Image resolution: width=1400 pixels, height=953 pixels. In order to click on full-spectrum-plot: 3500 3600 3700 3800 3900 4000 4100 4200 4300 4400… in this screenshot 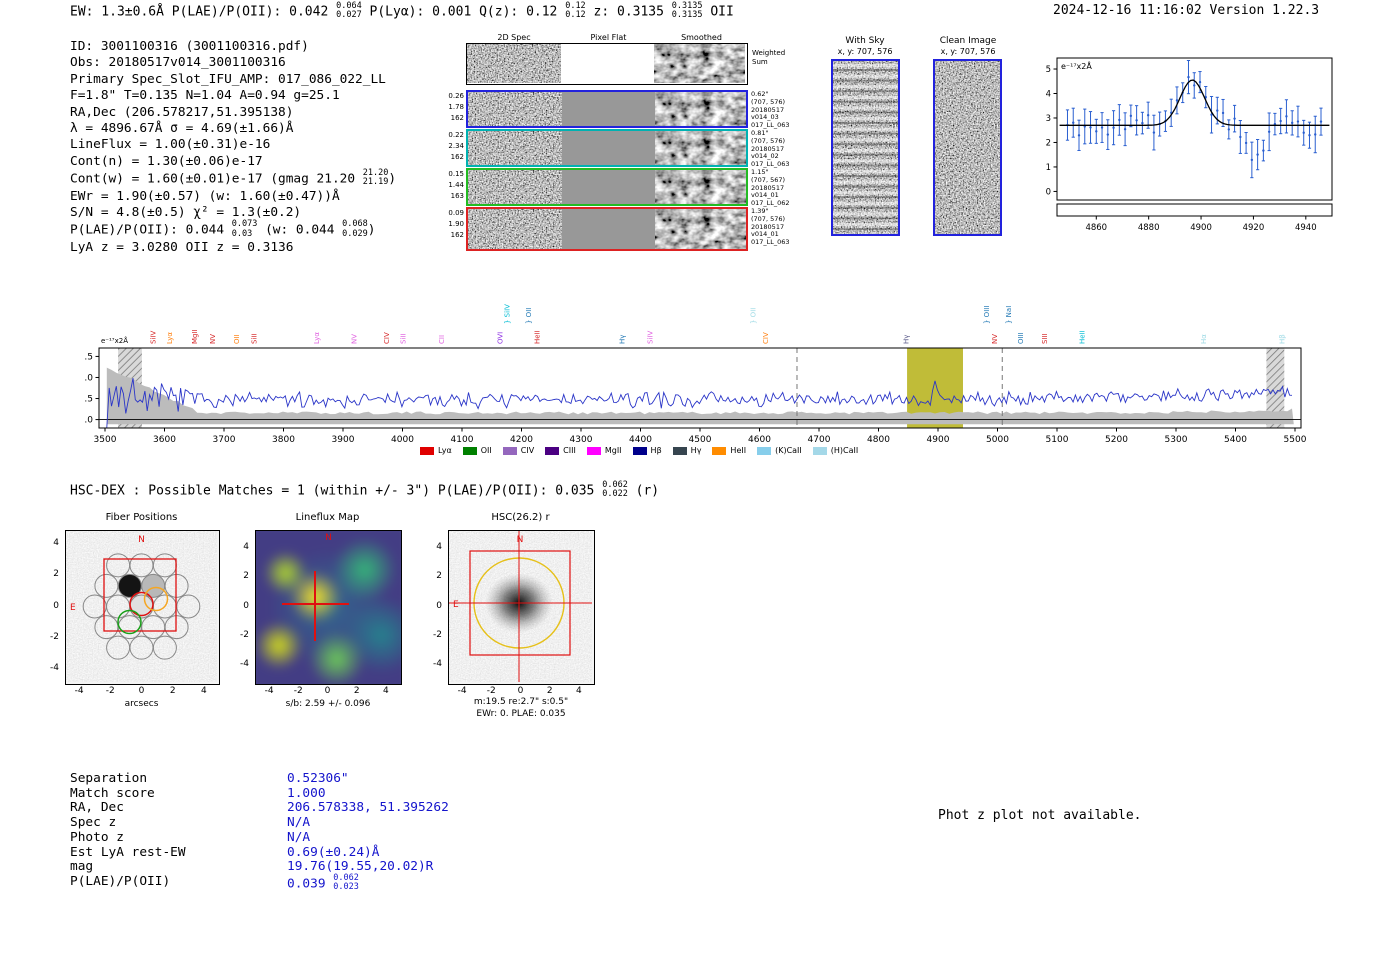, I will do `click(693, 374)`.